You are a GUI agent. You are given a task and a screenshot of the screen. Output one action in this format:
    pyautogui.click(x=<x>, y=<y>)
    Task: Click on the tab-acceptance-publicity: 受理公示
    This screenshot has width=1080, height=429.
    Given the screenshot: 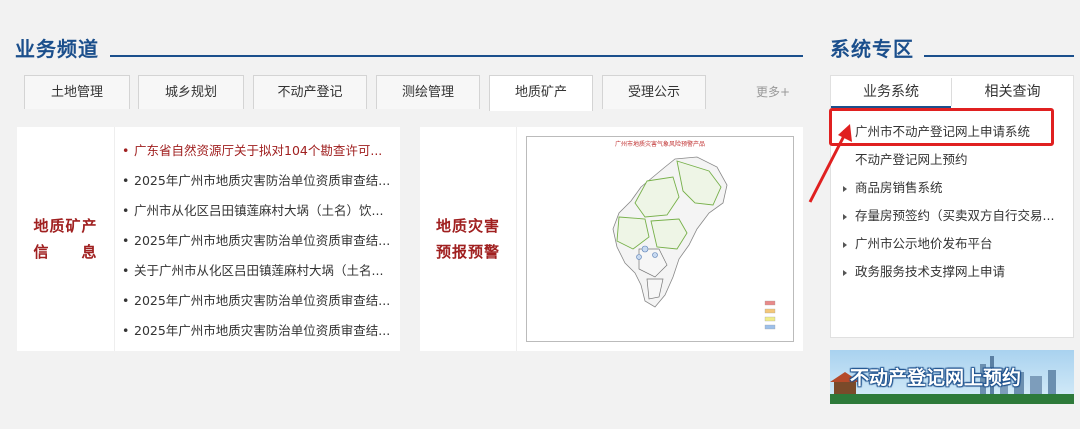 What is the action you would take?
    pyautogui.click(x=654, y=92)
    